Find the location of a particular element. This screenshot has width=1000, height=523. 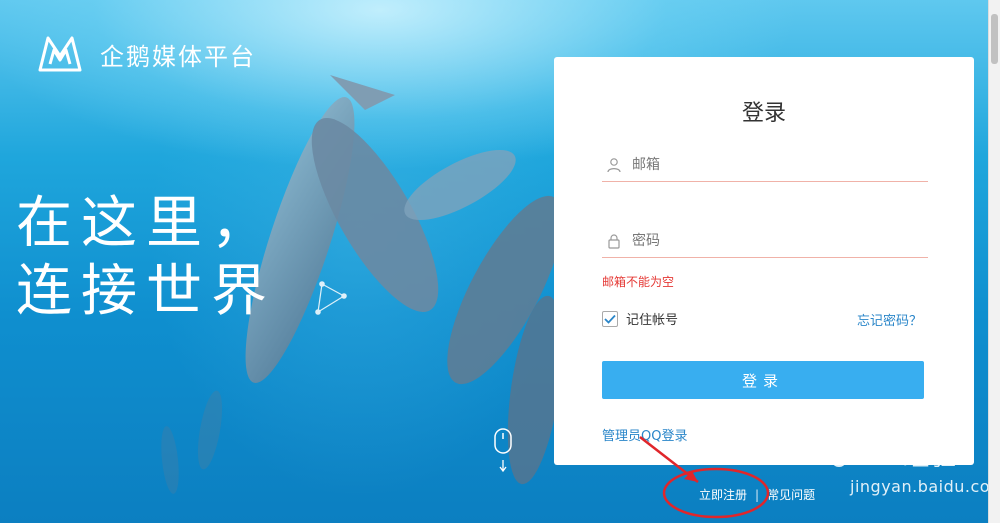

watermark-url: jingyan.baidu.com is located at coordinates (925, 486).